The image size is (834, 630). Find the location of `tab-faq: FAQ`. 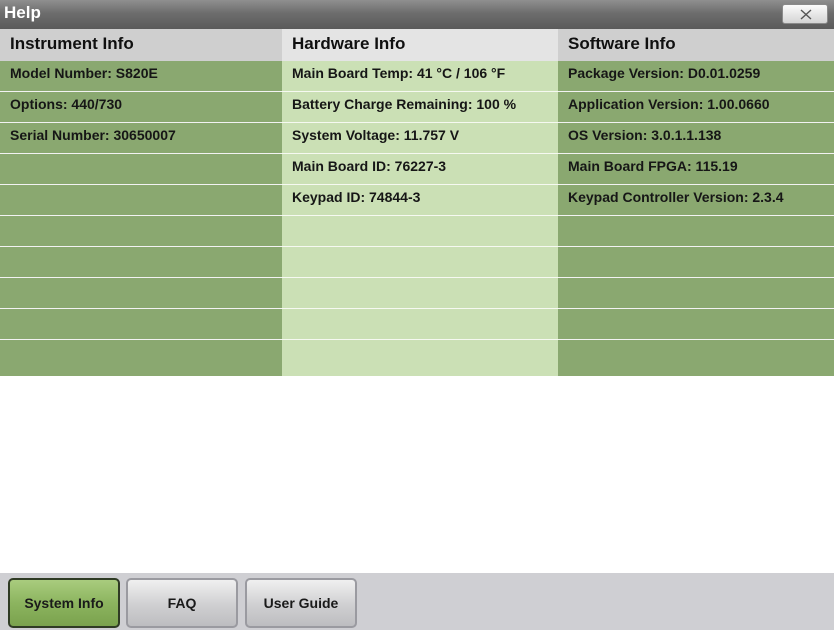

tab-faq: FAQ is located at coordinates (182, 603).